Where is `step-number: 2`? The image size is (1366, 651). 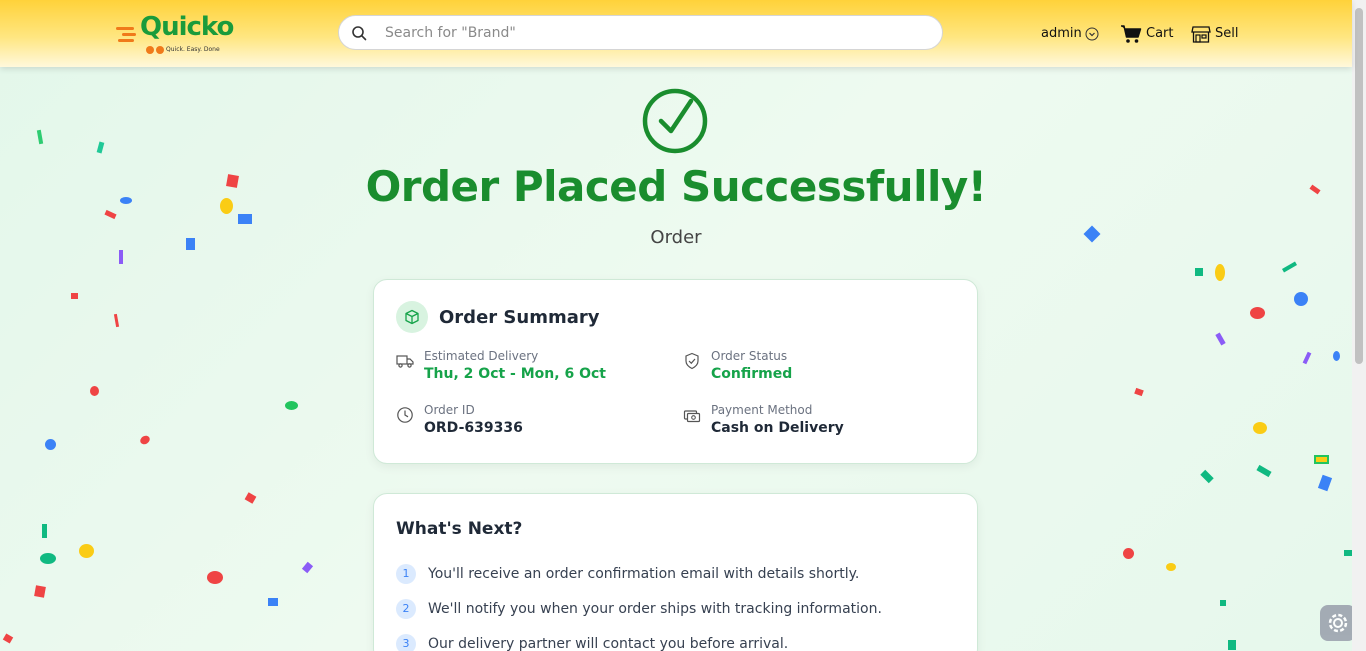 step-number: 2 is located at coordinates (406, 608).